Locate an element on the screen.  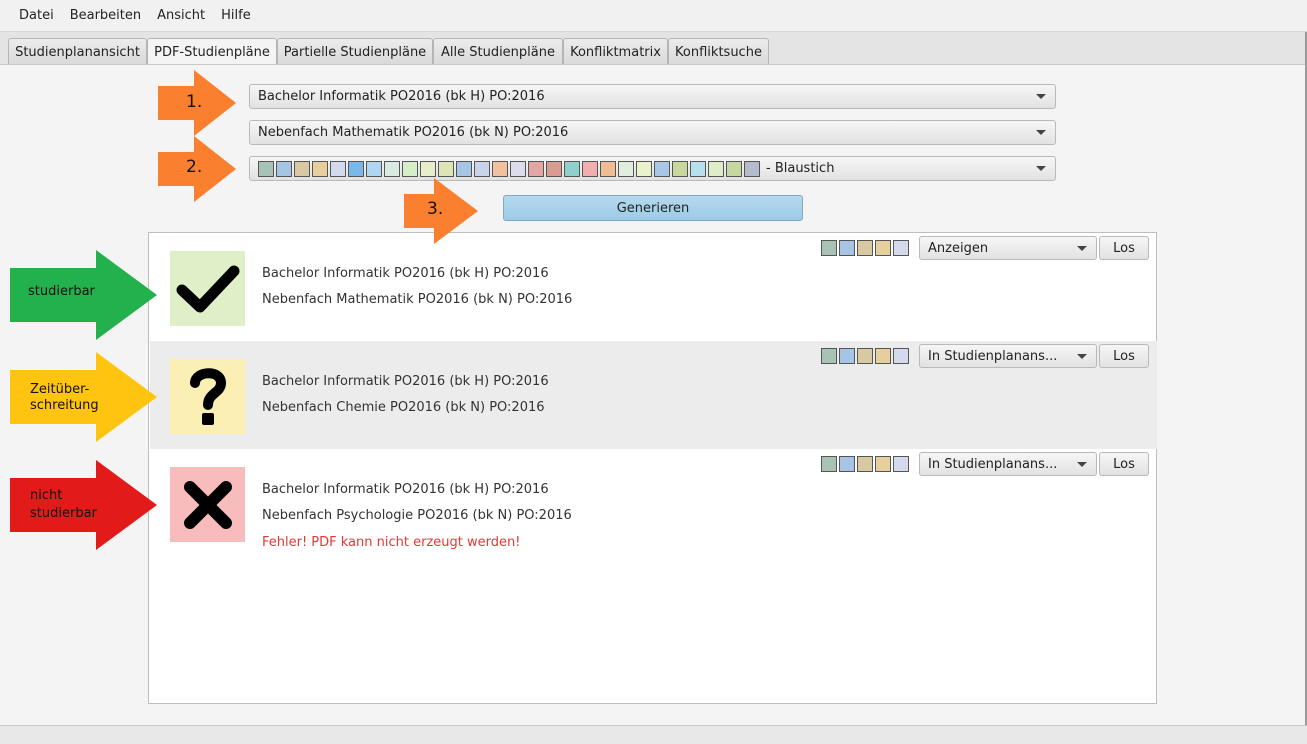
tab-pdf-studienplaene: PDF-Studienpläne is located at coordinates (212, 52).